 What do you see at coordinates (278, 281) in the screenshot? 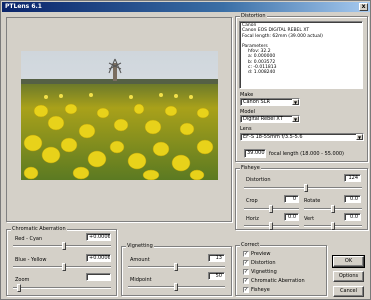
I see `checkbox-label: Chromatic Aberration` at bounding box center [278, 281].